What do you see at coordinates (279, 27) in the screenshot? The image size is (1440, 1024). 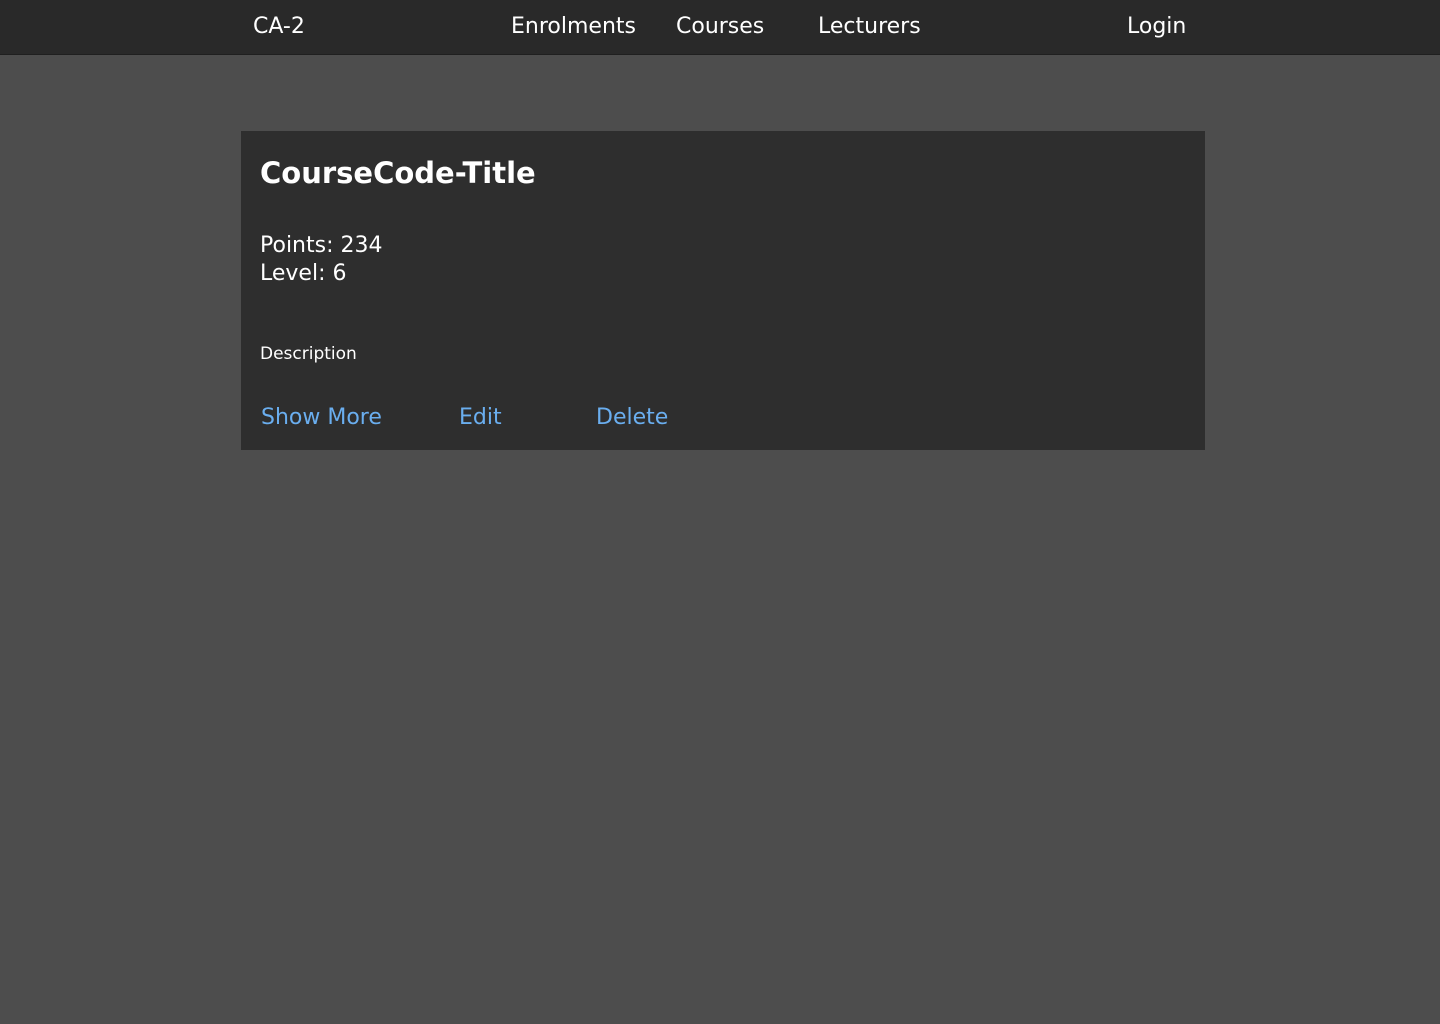 I see `brand-link: CA-2` at bounding box center [279, 27].